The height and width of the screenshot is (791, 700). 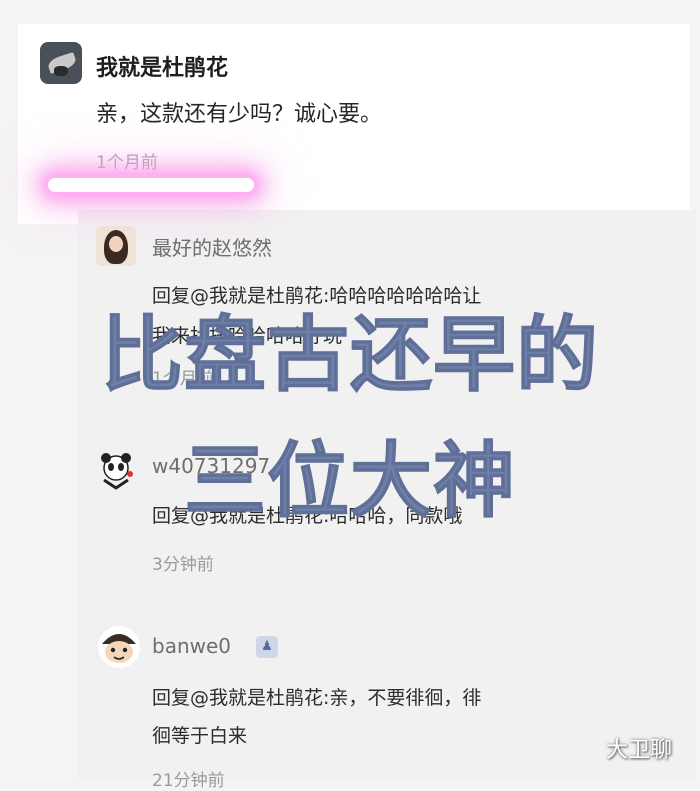 What do you see at coordinates (349, 356) in the screenshot?
I see `overlay-headline-line1: 比盘古还早的` at bounding box center [349, 356].